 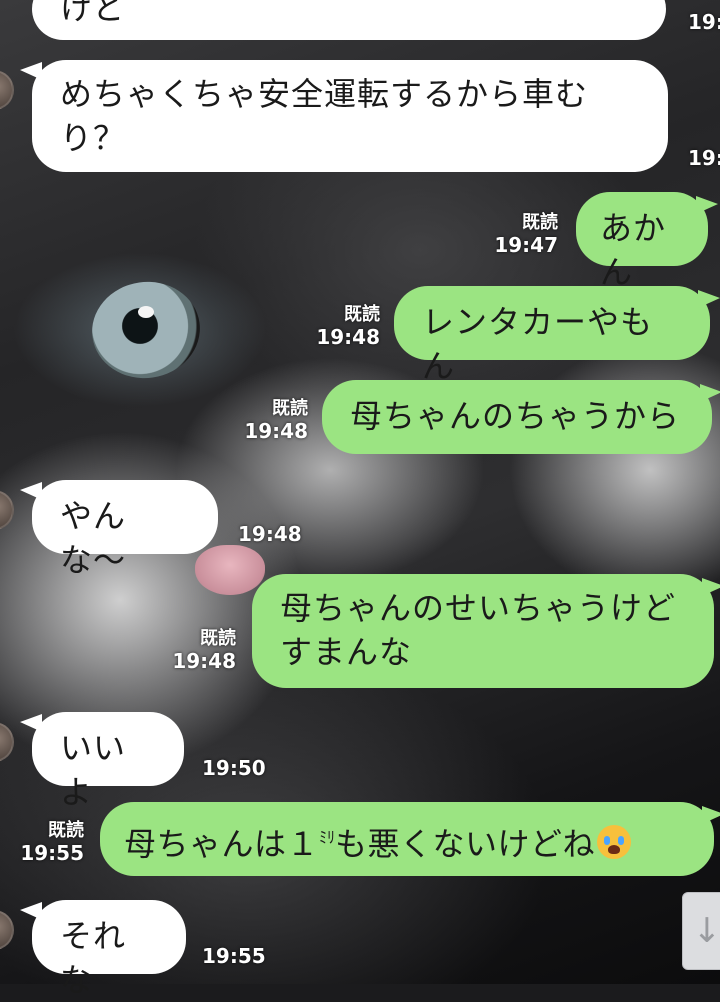 What do you see at coordinates (465, 844) in the screenshot?
I see `message-text: も悪くないけどね` at bounding box center [465, 844].